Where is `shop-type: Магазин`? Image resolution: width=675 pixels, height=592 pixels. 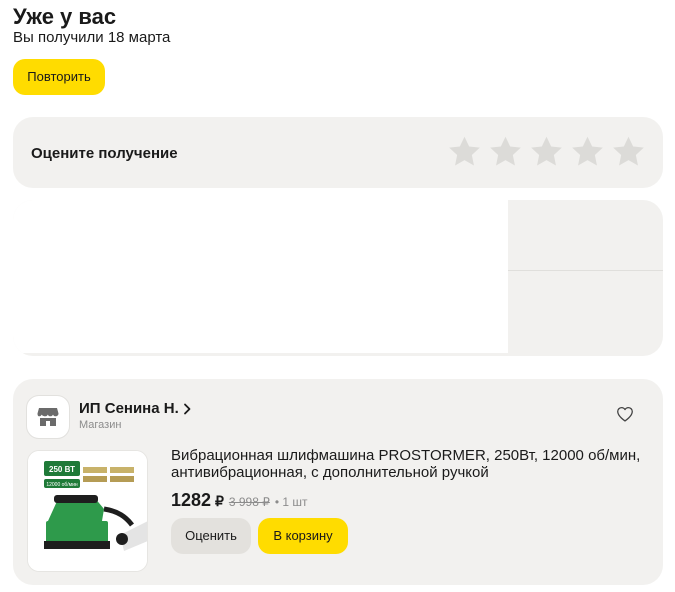 shop-type: Магазин is located at coordinates (100, 425).